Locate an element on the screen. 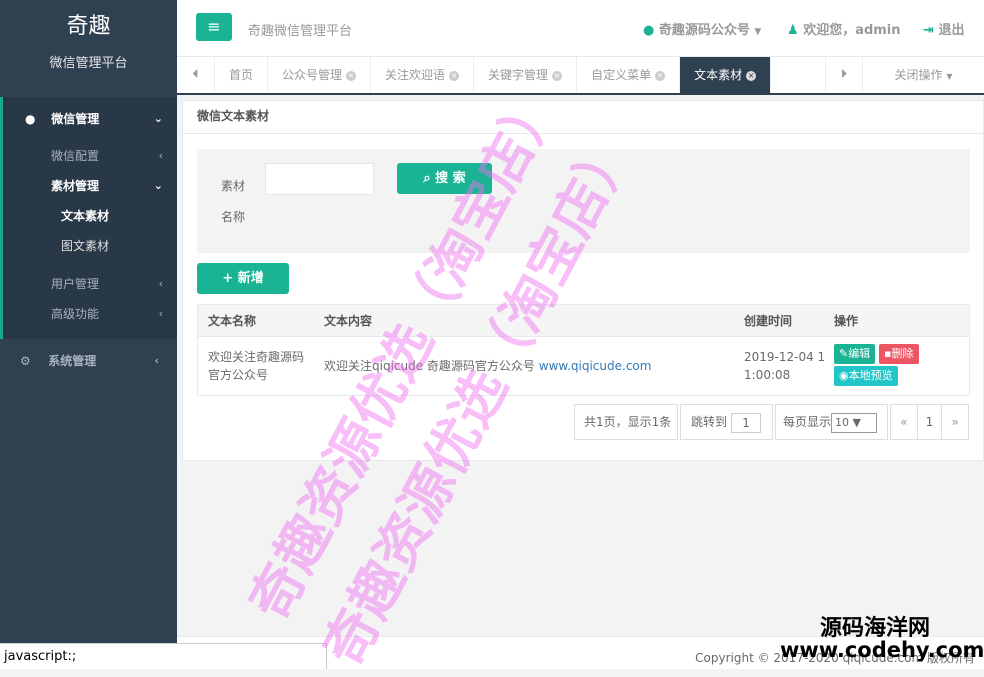 This screenshot has height=677, width=984. brand-title: 奇趣 is located at coordinates (88, 26).